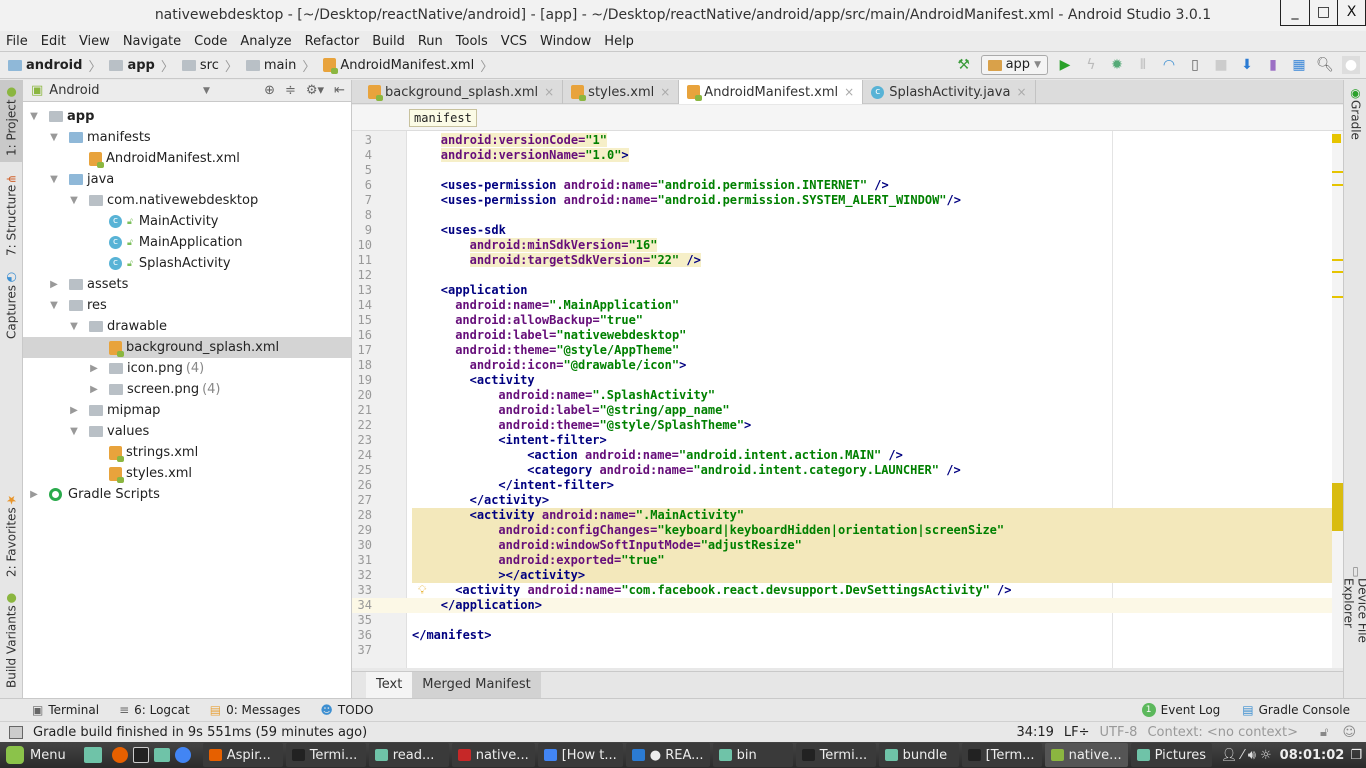  I want to click on breadcrumb-app: app 〉, so click(143, 65).